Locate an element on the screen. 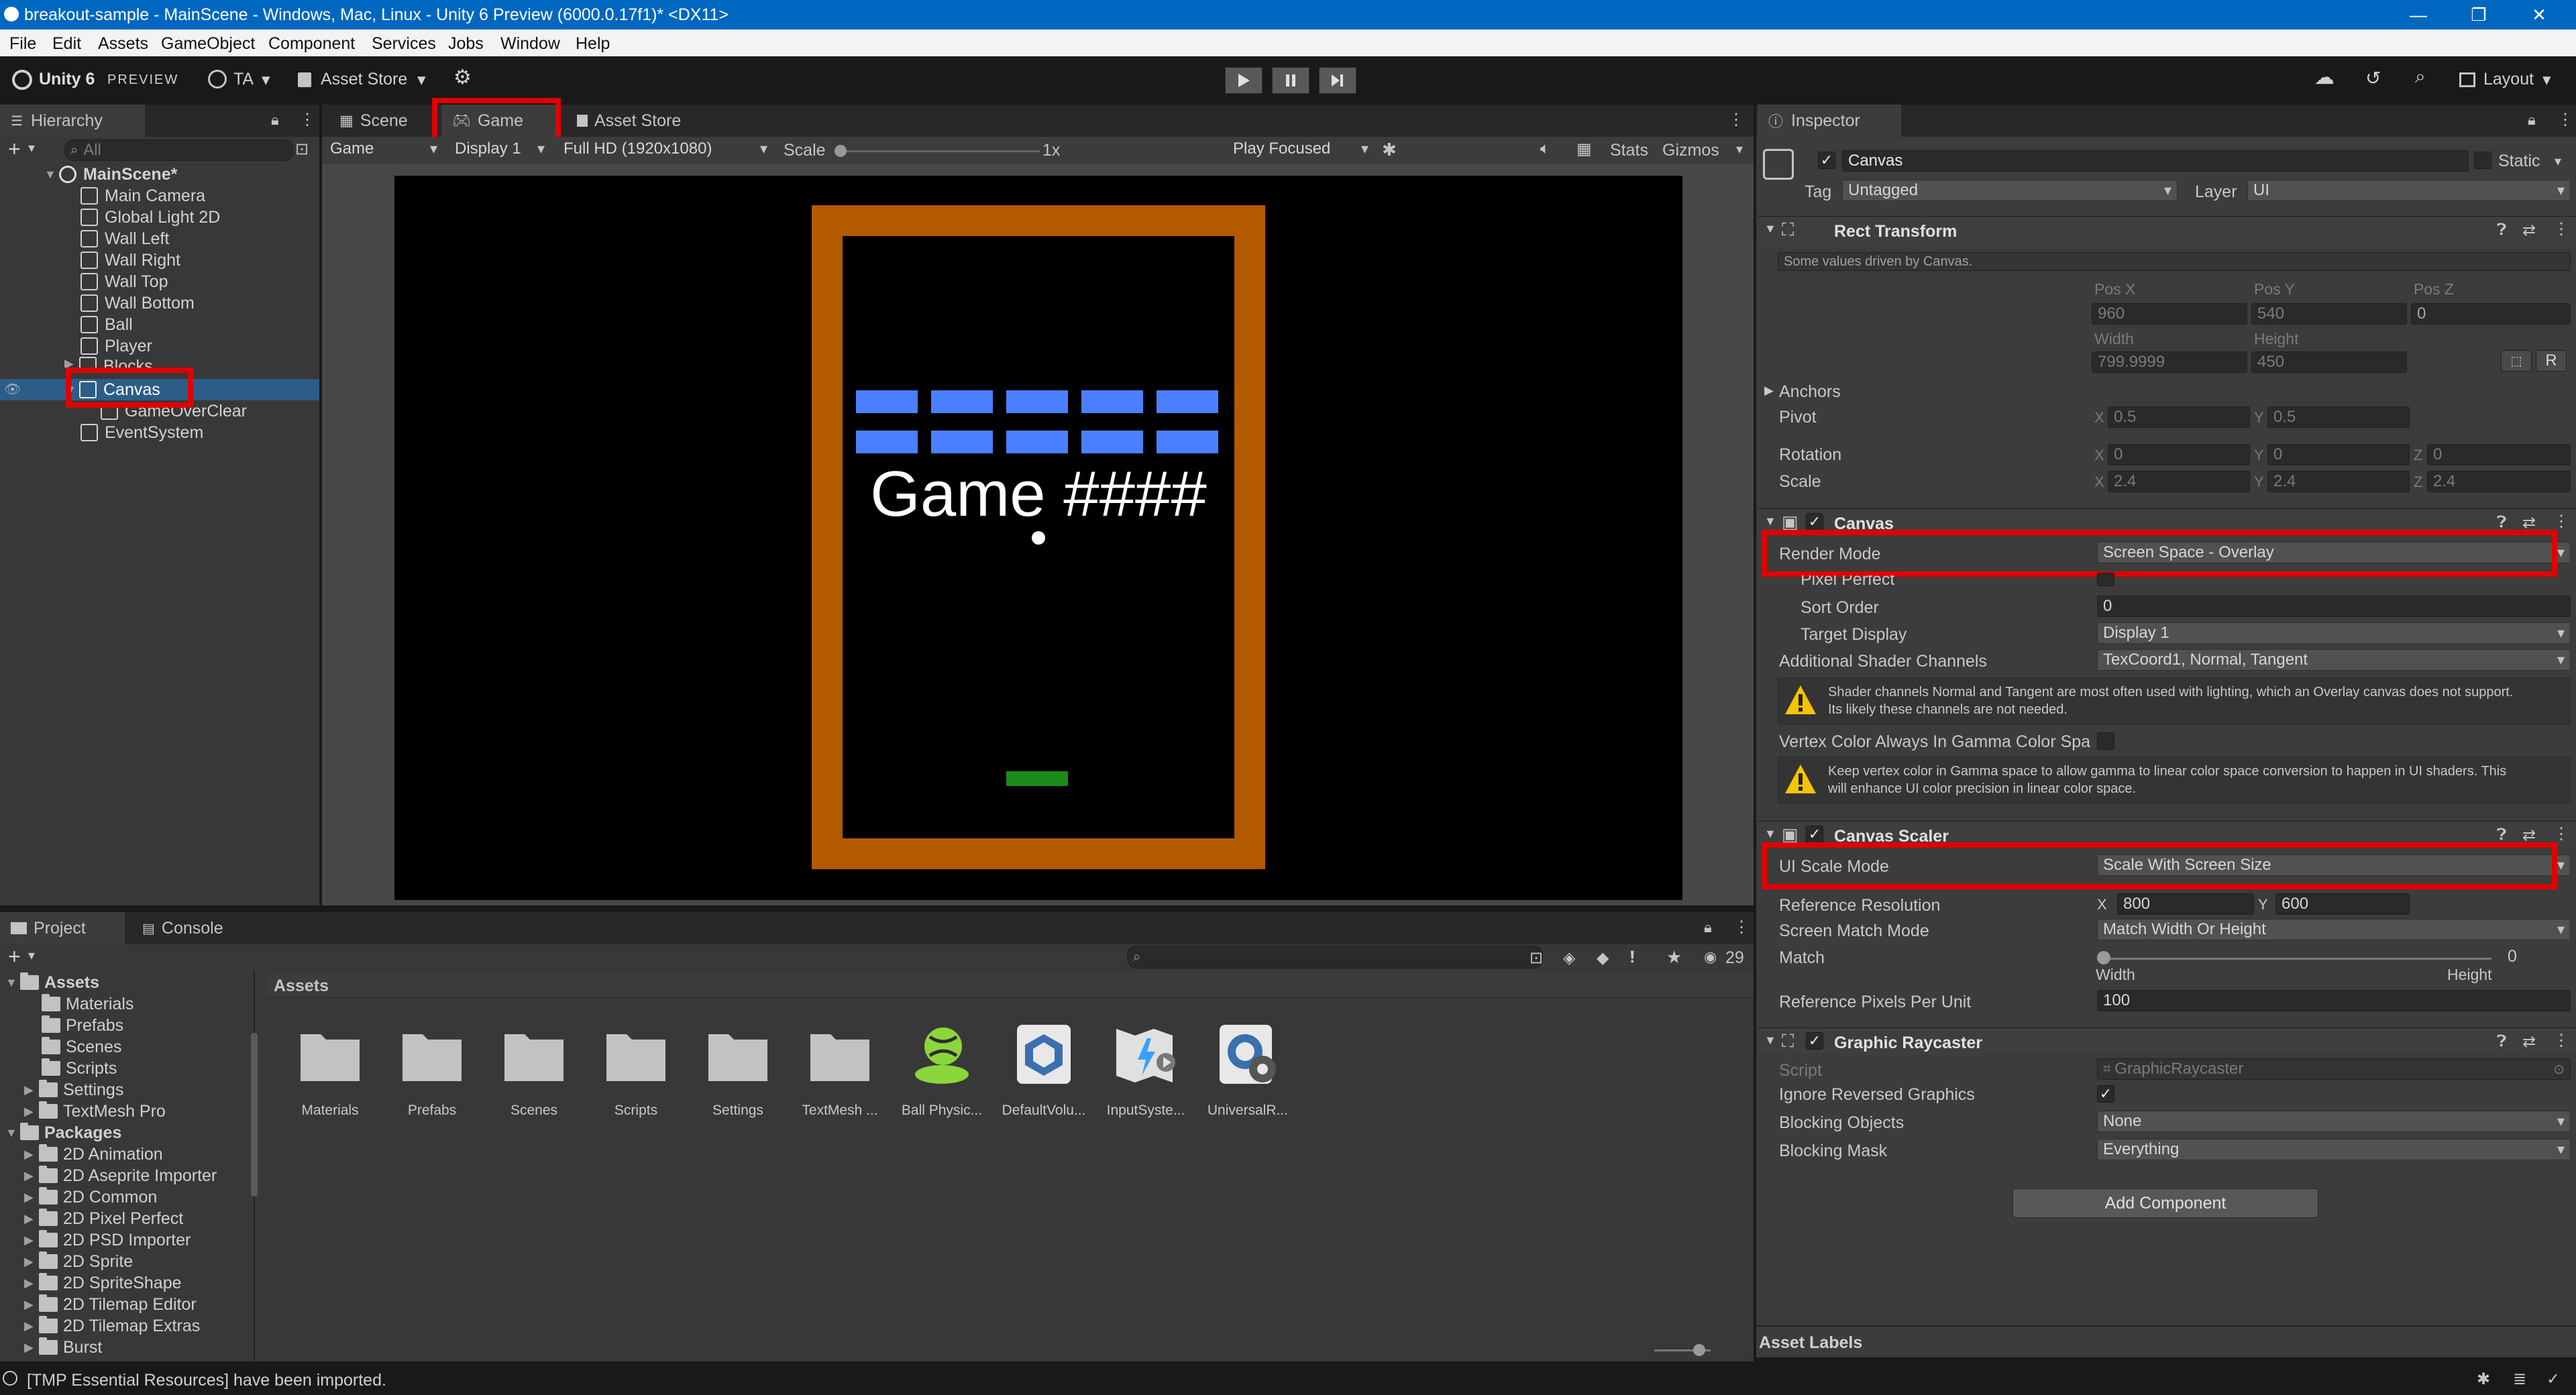  layout-dropdown-arrow-icon: ▾ is located at coordinates (2546, 80).